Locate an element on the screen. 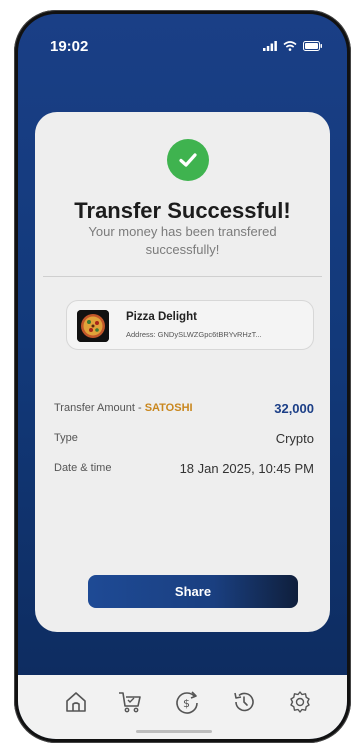 The image size is (355, 745). success-title: Transfer Successful! is located at coordinates (182, 210).